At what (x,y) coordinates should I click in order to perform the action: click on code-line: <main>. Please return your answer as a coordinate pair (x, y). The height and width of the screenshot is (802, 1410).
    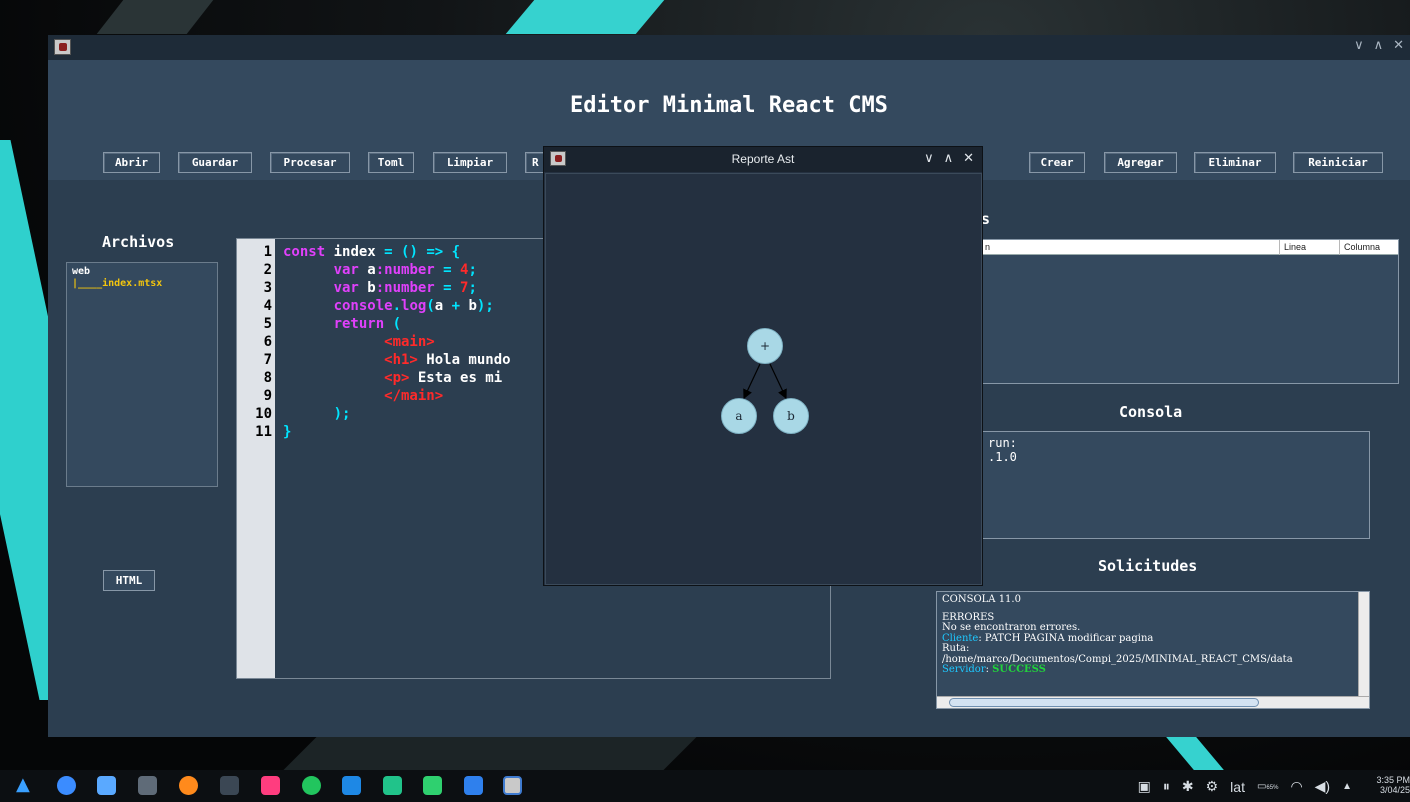
    Looking at the image, I should click on (397, 342).